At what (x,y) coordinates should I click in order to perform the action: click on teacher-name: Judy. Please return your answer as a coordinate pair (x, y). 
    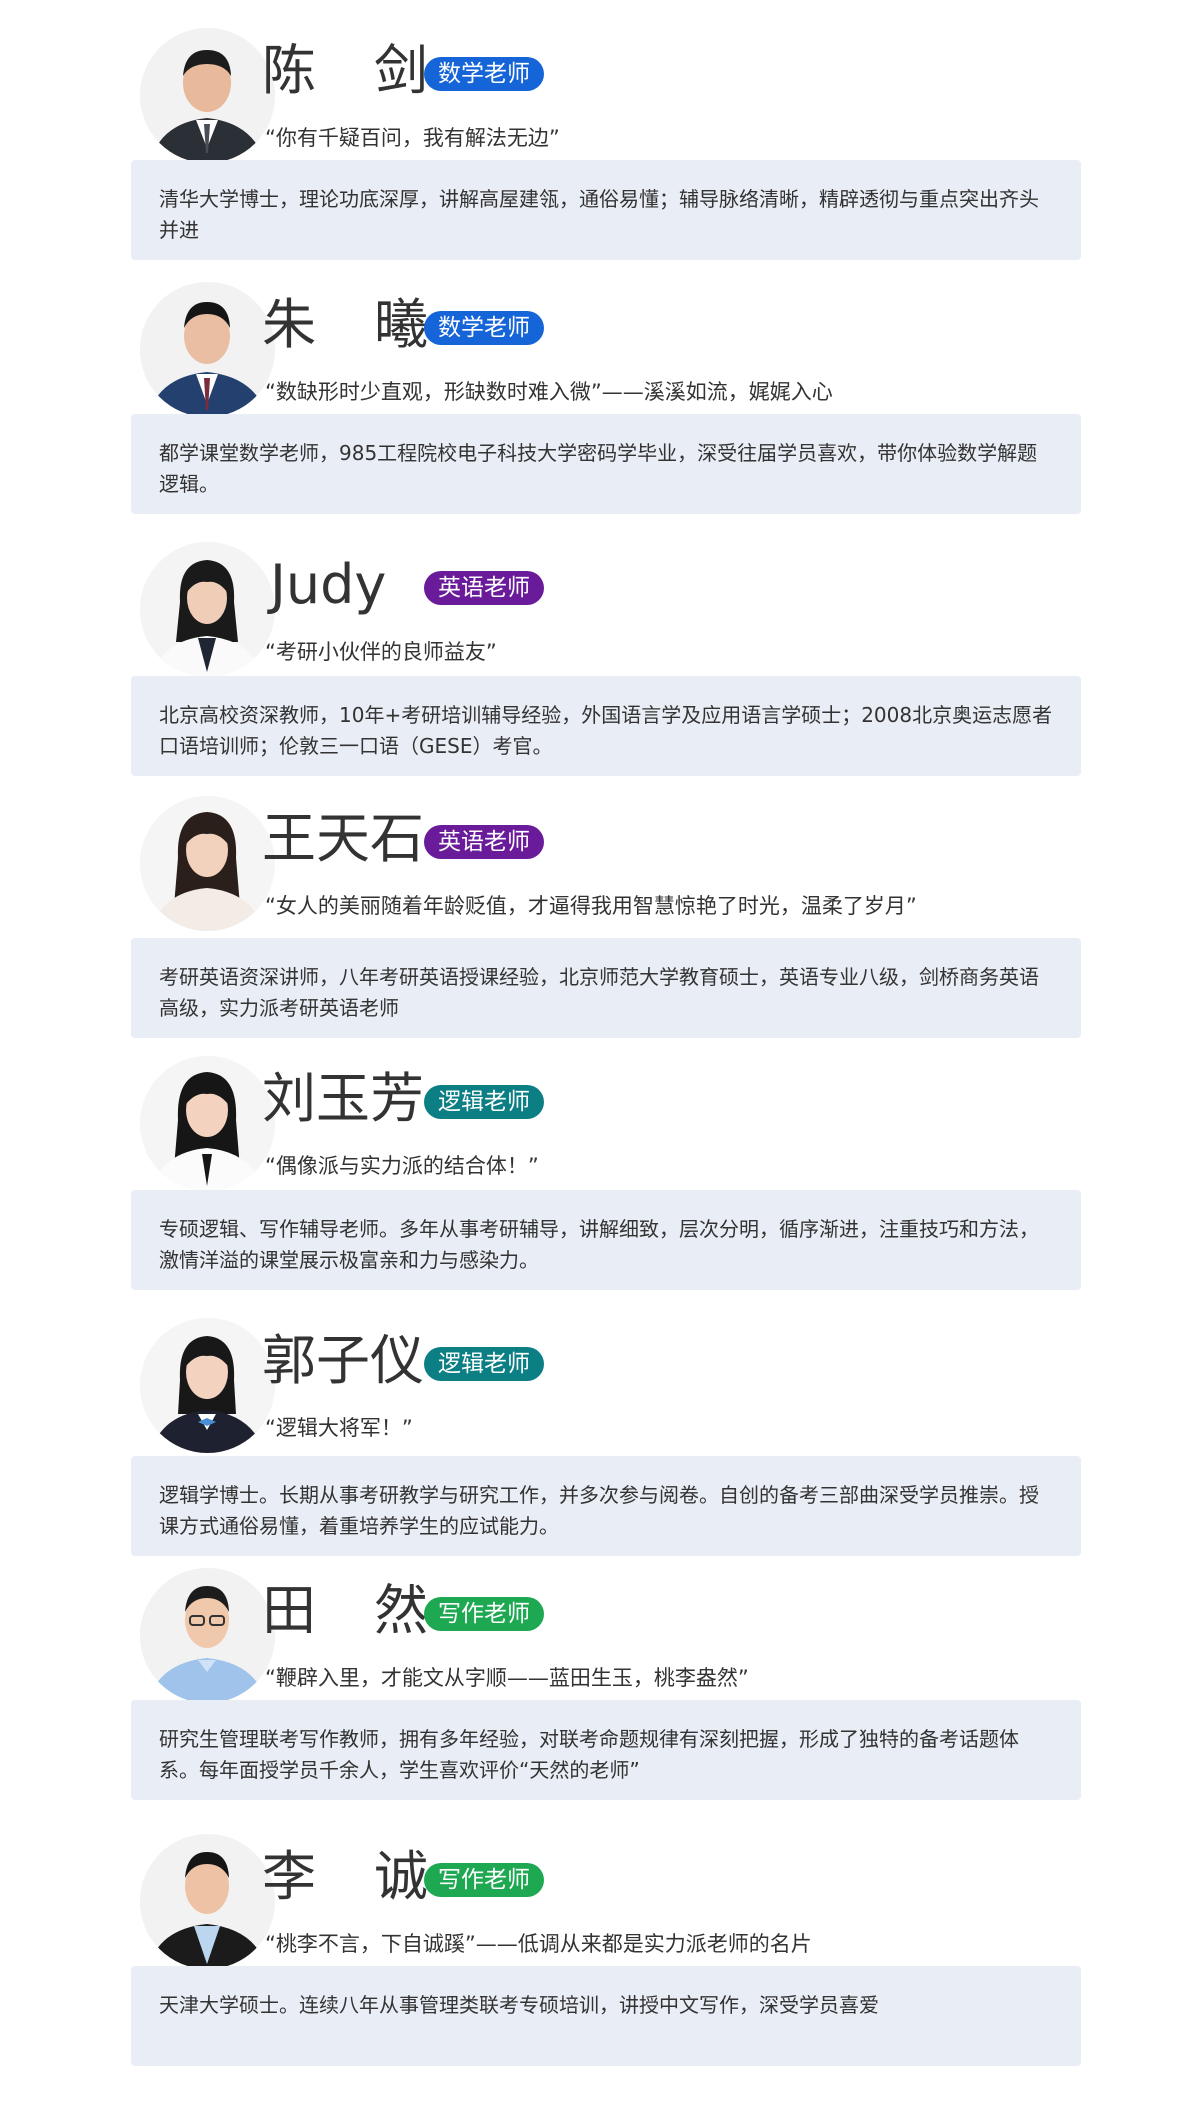
    Looking at the image, I should click on (328, 584).